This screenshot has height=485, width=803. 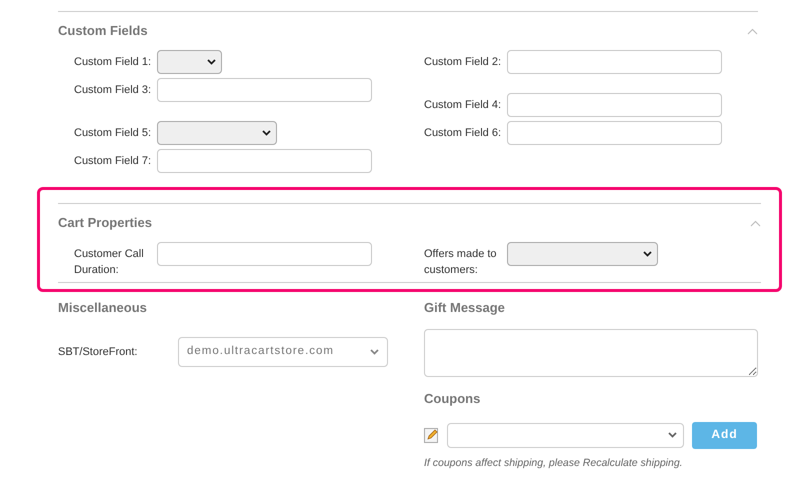 I want to click on add-button: Add, so click(x=724, y=435).